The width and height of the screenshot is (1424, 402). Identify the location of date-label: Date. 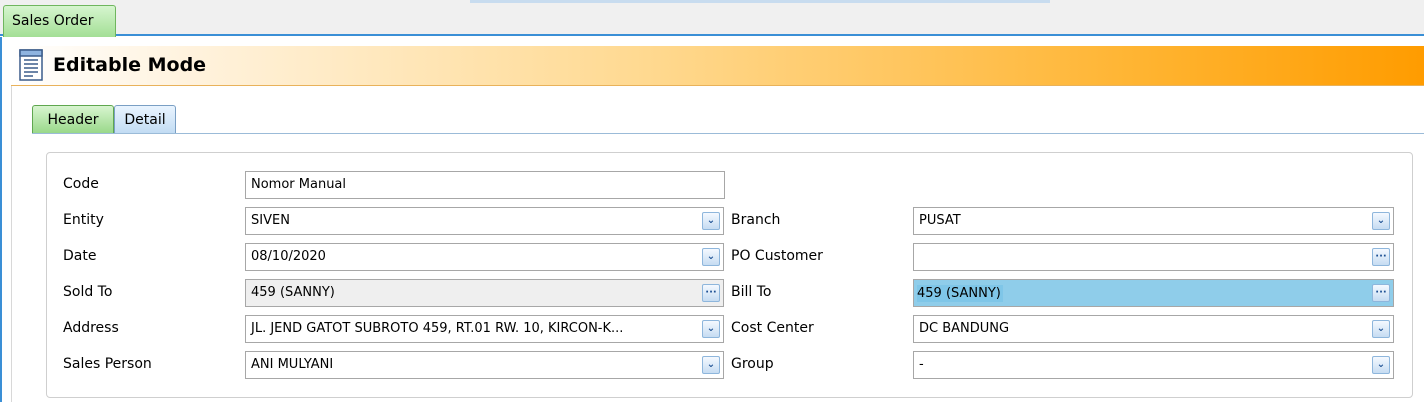
(80, 256).